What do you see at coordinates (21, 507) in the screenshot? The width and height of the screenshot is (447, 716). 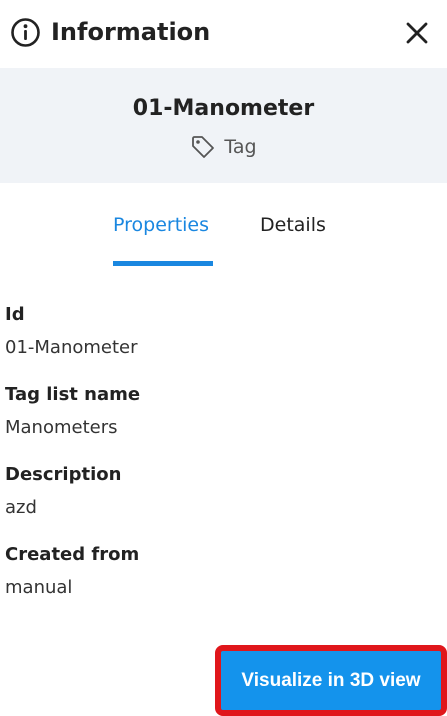 I see `property-value: azd` at bounding box center [21, 507].